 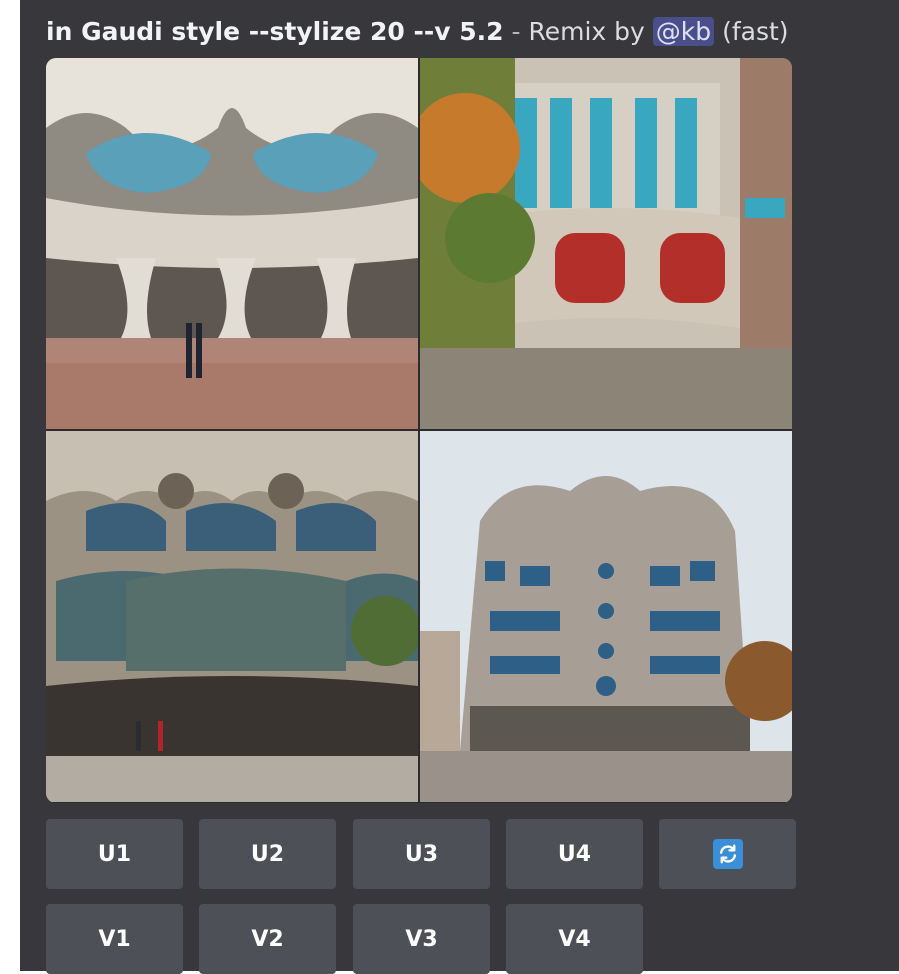 What do you see at coordinates (275, 31) in the screenshot?
I see `prompt-text: in Gaudi style --stylize 20 --v 5.2` at bounding box center [275, 31].